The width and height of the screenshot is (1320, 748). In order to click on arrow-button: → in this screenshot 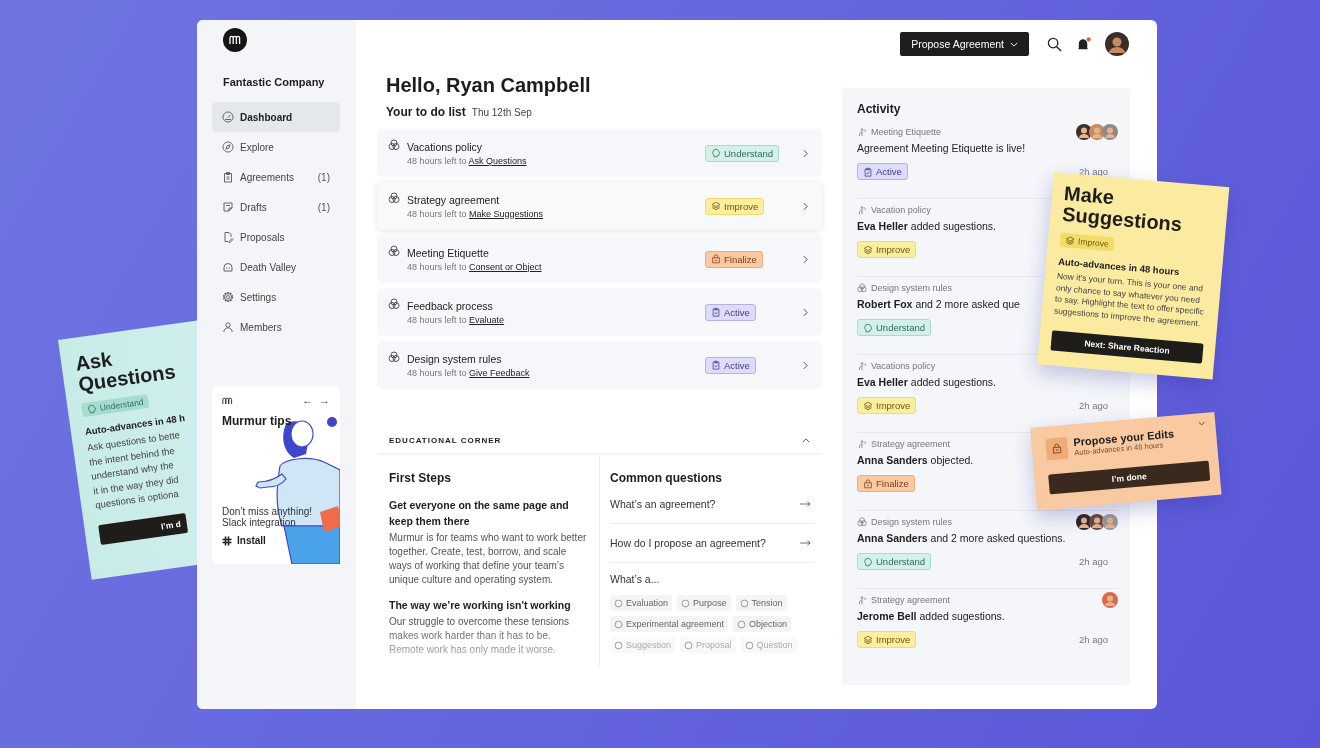, I will do `click(324, 400)`.